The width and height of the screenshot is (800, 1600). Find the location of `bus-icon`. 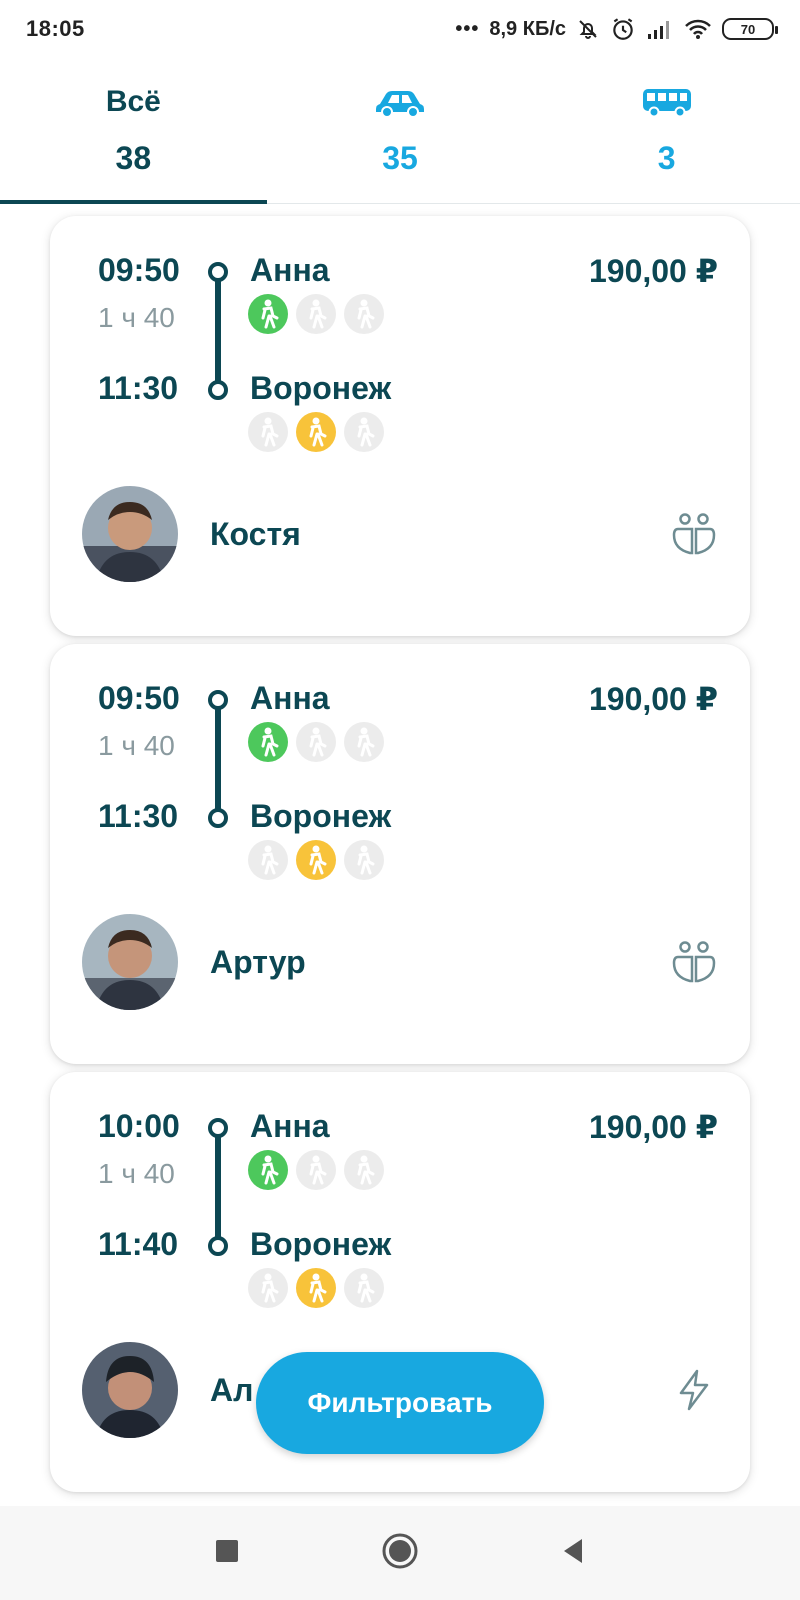

bus-icon is located at coordinates (667, 102).